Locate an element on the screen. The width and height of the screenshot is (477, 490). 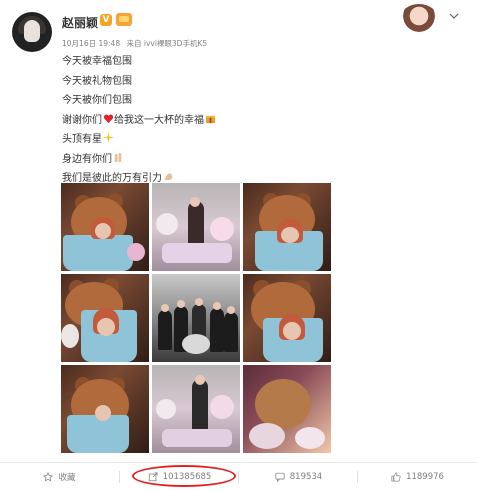
comment-count: 819534 is located at coordinates (306, 476).